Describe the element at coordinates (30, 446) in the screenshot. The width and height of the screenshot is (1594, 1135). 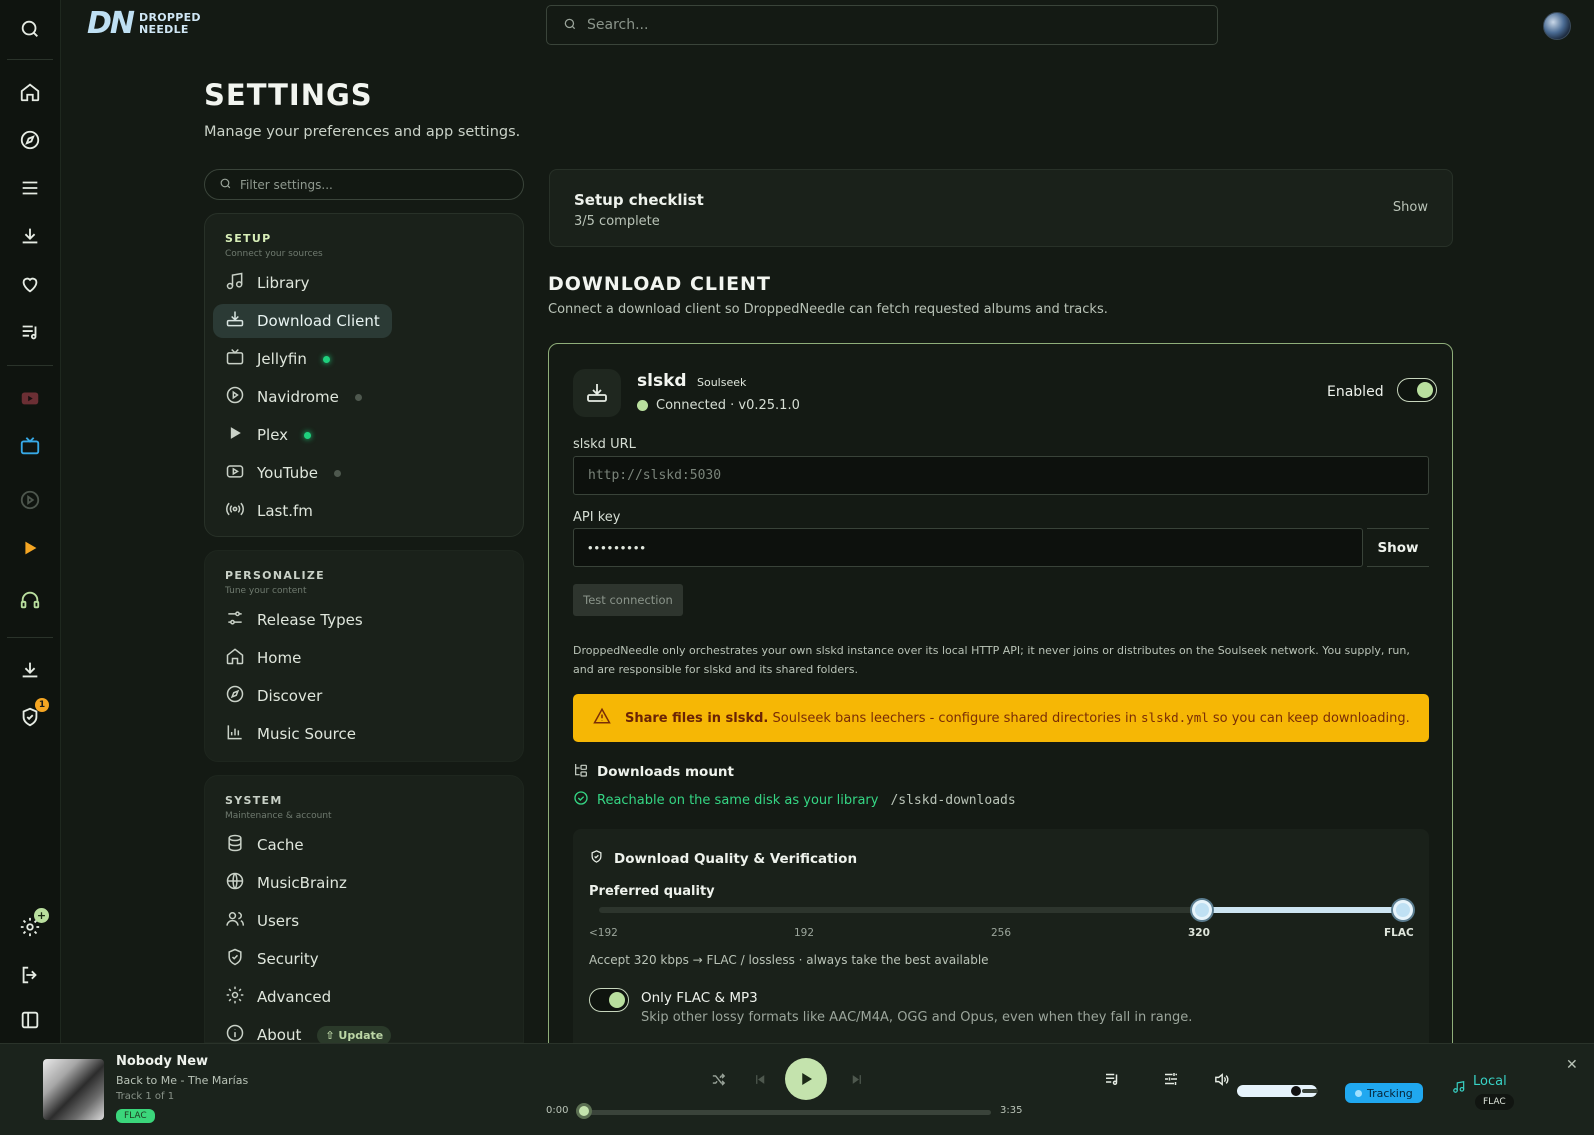
I see `tv-icon` at that location.